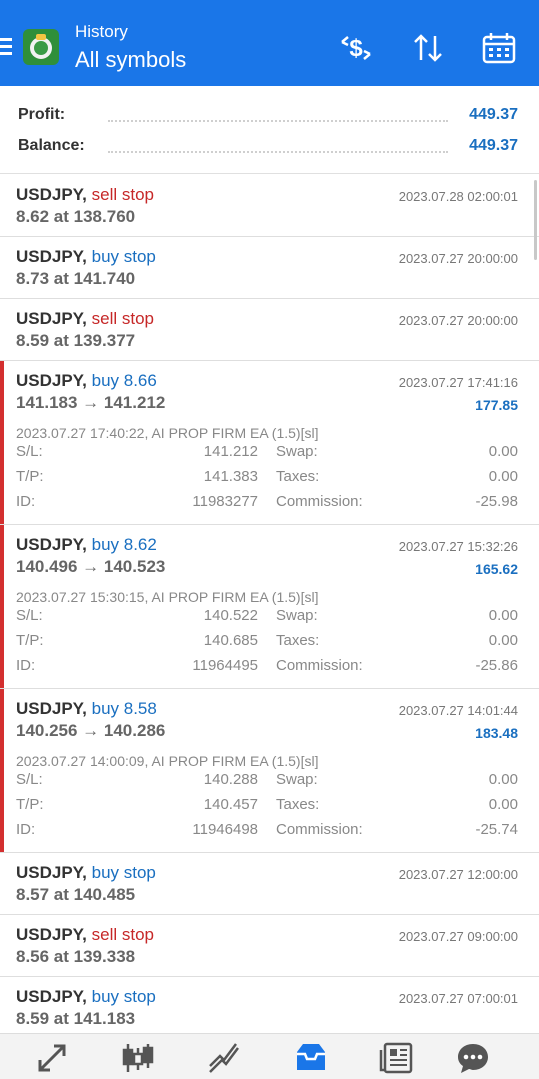 The height and width of the screenshot is (1079, 539). I want to click on calendar-icon, so click(499, 48).